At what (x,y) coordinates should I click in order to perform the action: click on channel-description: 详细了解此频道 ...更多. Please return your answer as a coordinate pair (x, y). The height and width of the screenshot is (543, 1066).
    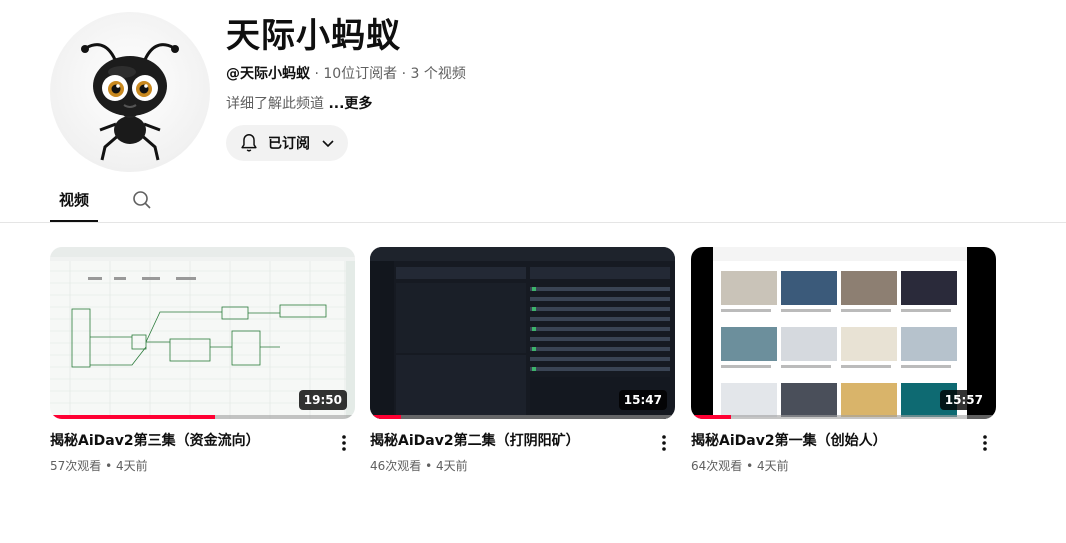
    Looking at the image, I should click on (299, 104).